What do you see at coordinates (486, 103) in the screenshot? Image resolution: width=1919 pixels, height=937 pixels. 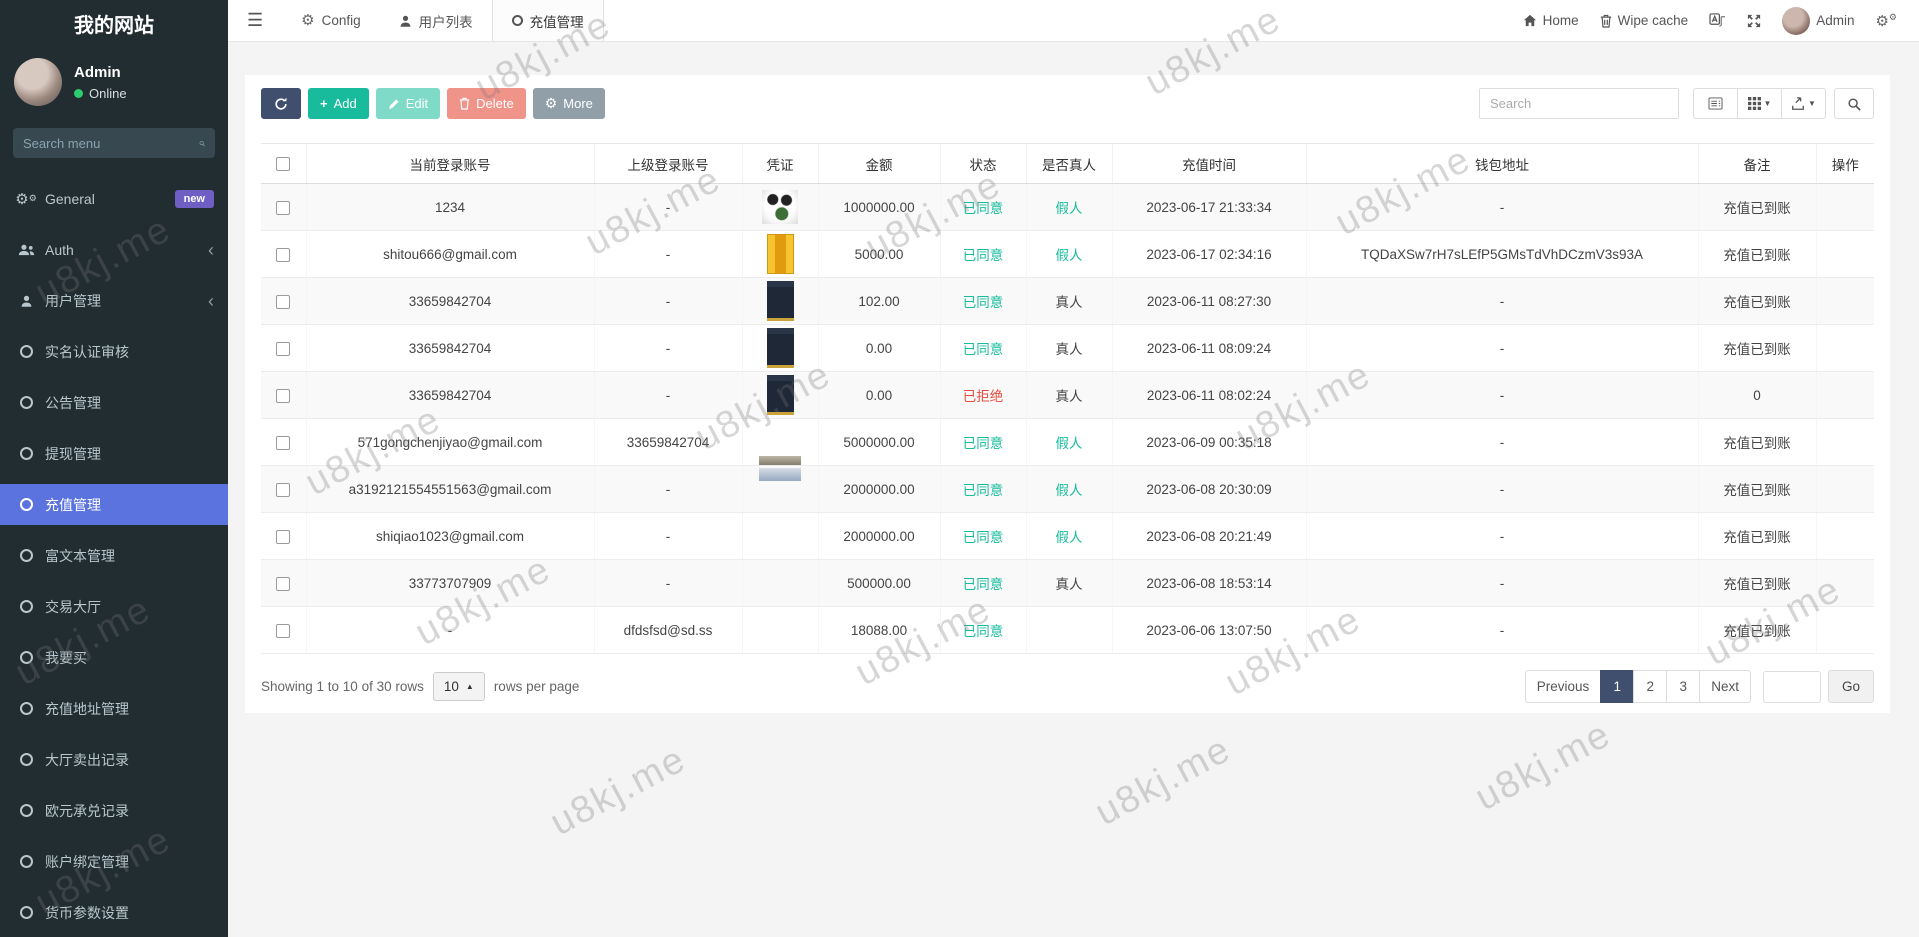 I see `delete-button: Delete` at bounding box center [486, 103].